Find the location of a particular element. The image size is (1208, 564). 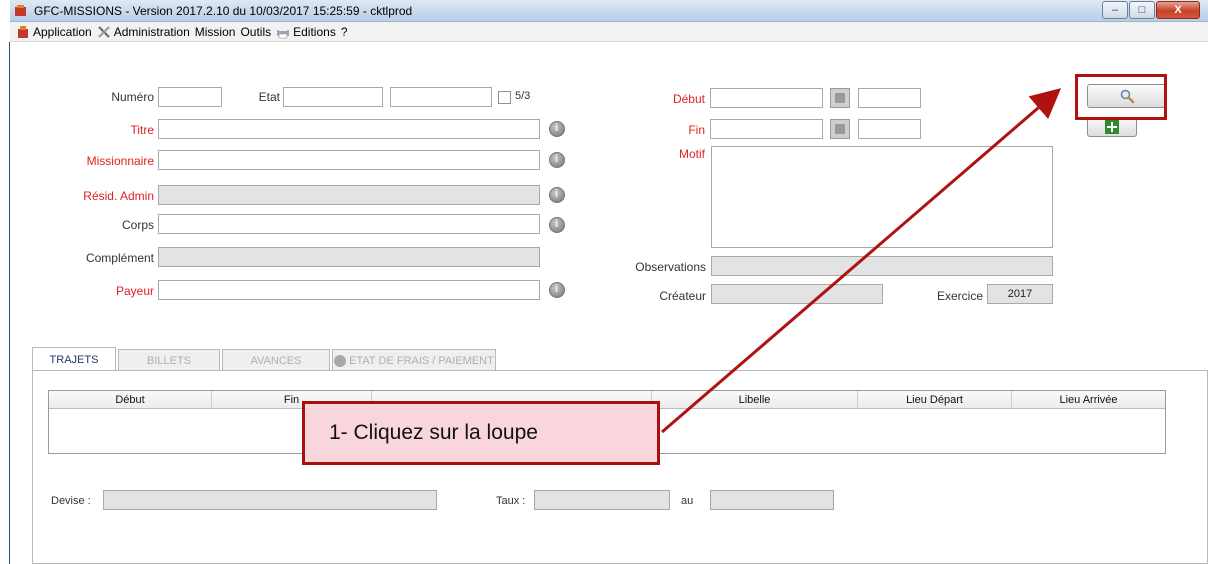

createur-label: Créateur is located at coordinates (682, 296).